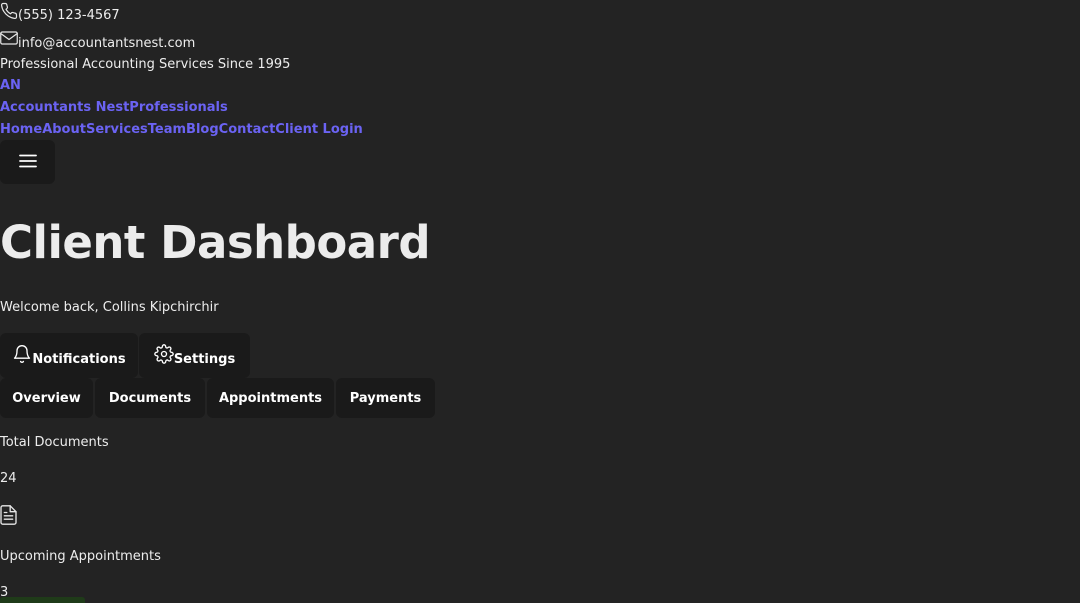  I want to click on nav-services: Services, so click(117, 129).